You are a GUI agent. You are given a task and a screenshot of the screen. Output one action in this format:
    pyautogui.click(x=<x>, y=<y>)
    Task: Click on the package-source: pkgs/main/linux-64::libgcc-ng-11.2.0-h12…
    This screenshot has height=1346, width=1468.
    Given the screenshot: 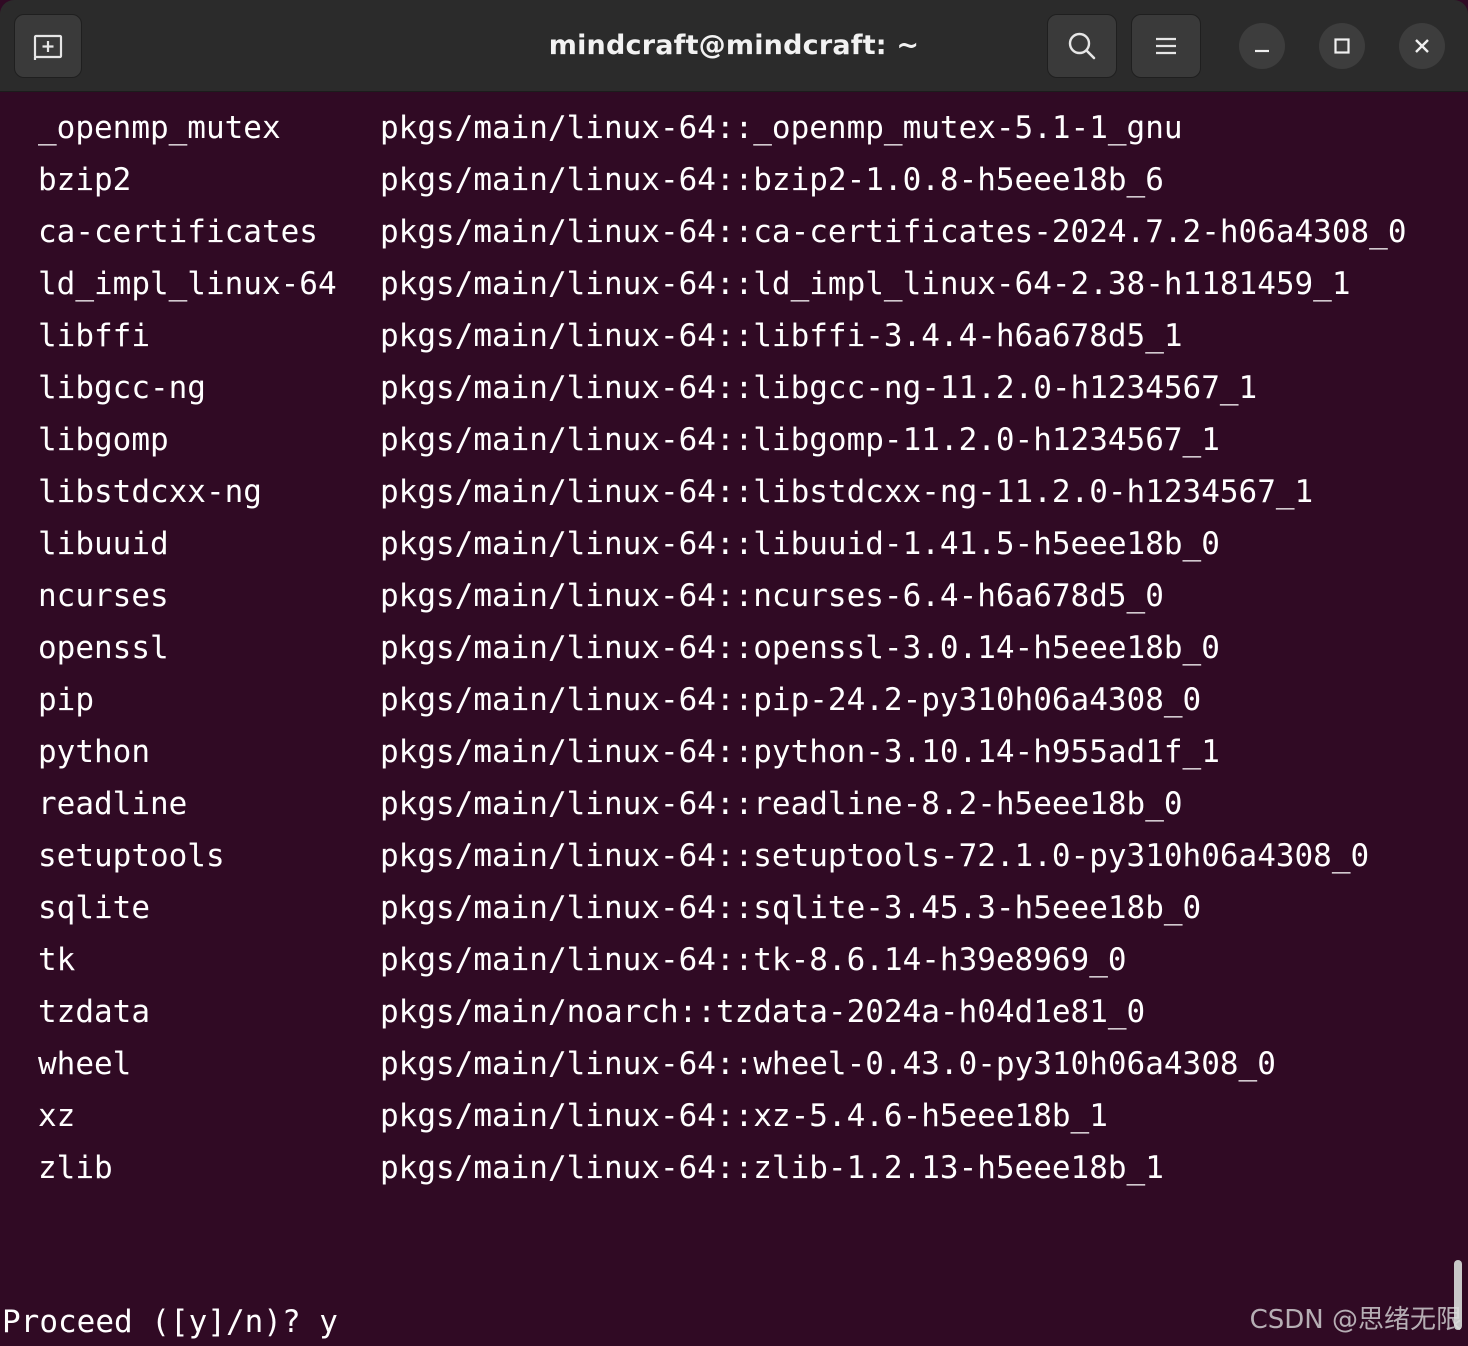 What is the action you would take?
    pyautogui.click(x=819, y=388)
    